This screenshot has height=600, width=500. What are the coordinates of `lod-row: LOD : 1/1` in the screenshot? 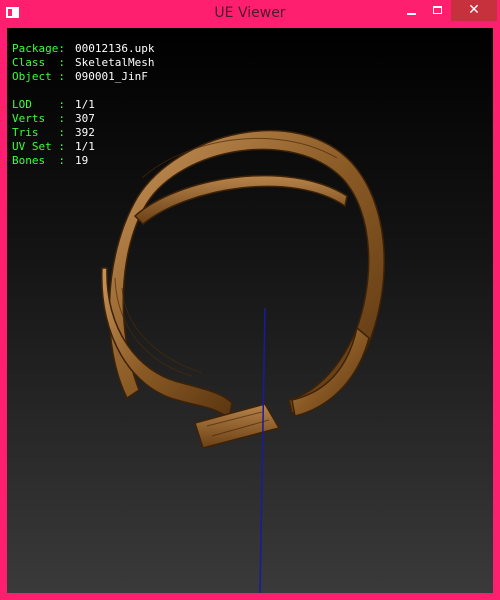 It's located at (83, 105).